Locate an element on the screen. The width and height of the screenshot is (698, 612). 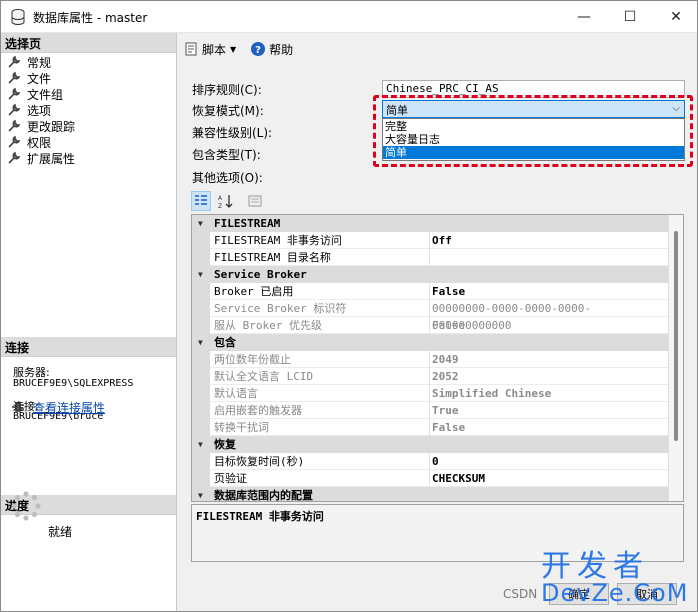
page-item-label: 扩展属性 is located at coordinates (51, 158).